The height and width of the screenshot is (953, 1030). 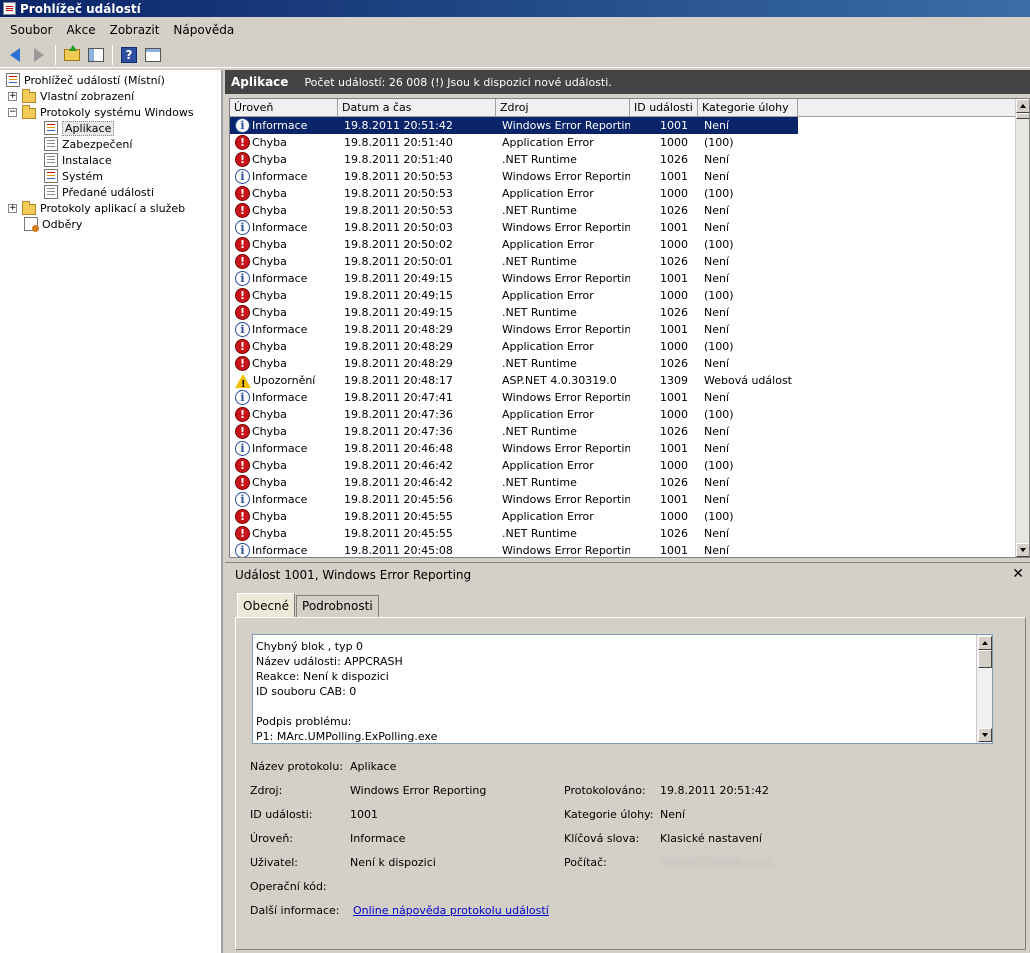 What do you see at coordinates (418, 790) in the screenshot?
I see `source-value: Windows Error Reporting` at bounding box center [418, 790].